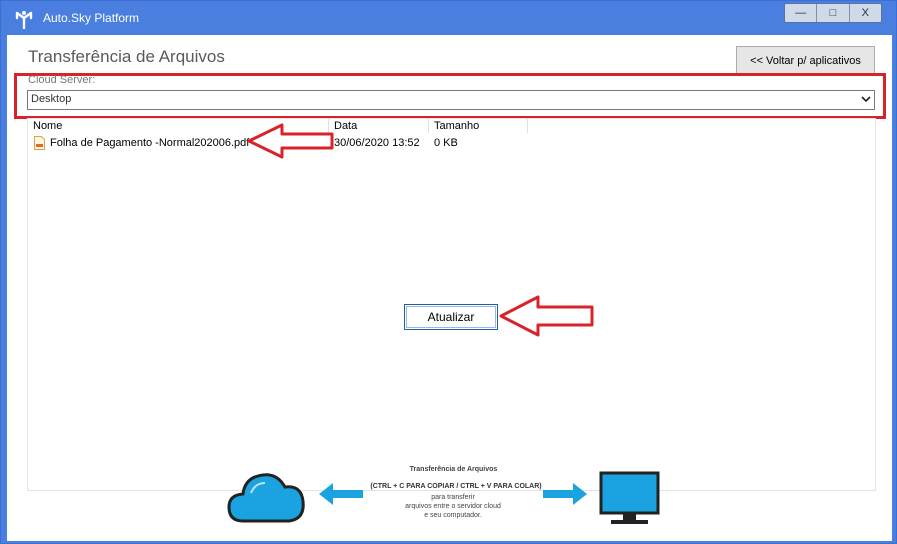  Describe the element at coordinates (866, 99) in the screenshot. I see `chevron-down-icon` at that location.